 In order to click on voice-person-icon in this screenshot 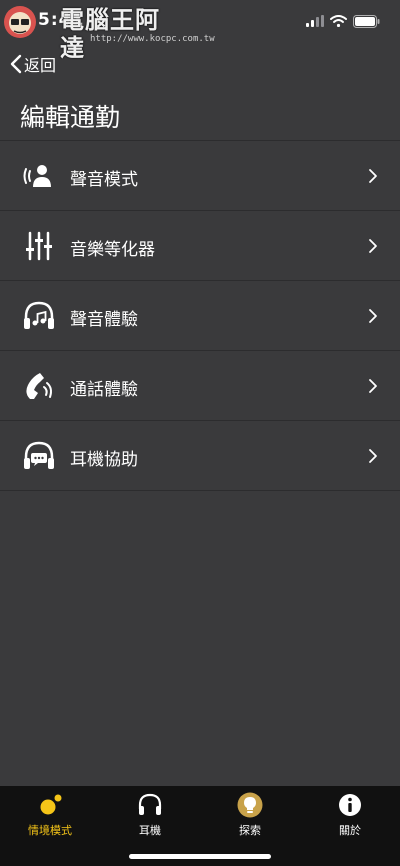, I will do `click(37, 176)`.